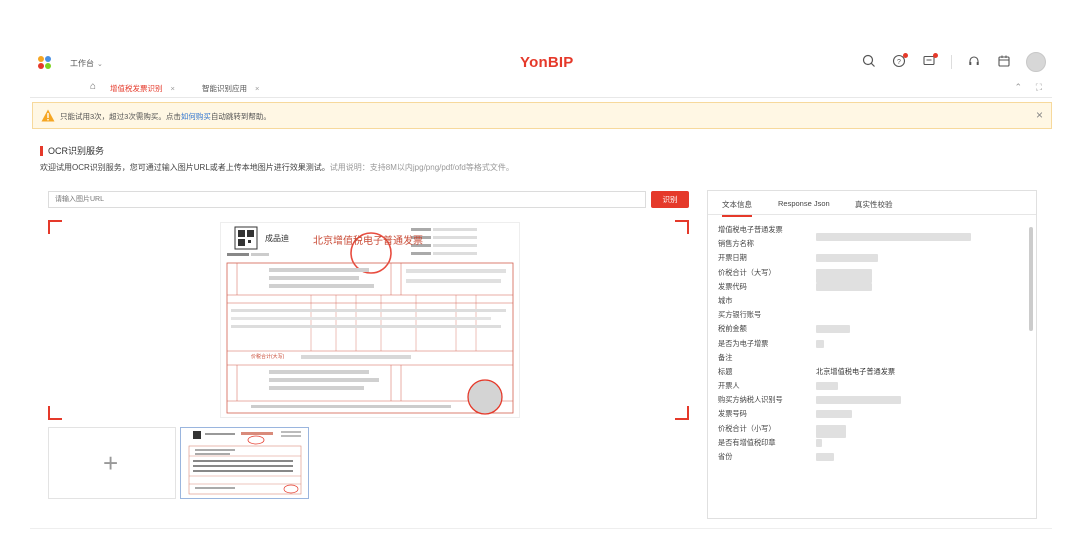 Image resolution: width=1080 pixels, height=550 pixels. Describe the element at coordinates (868, 416) in the screenshot. I see `field-row: 发票号码` at that location.